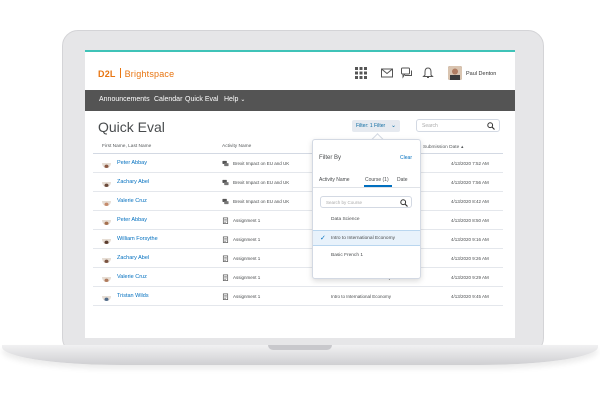 The width and height of the screenshot is (600, 400). What do you see at coordinates (345, 219) in the screenshot?
I see `course-option-label: Data Science` at bounding box center [345, 219].